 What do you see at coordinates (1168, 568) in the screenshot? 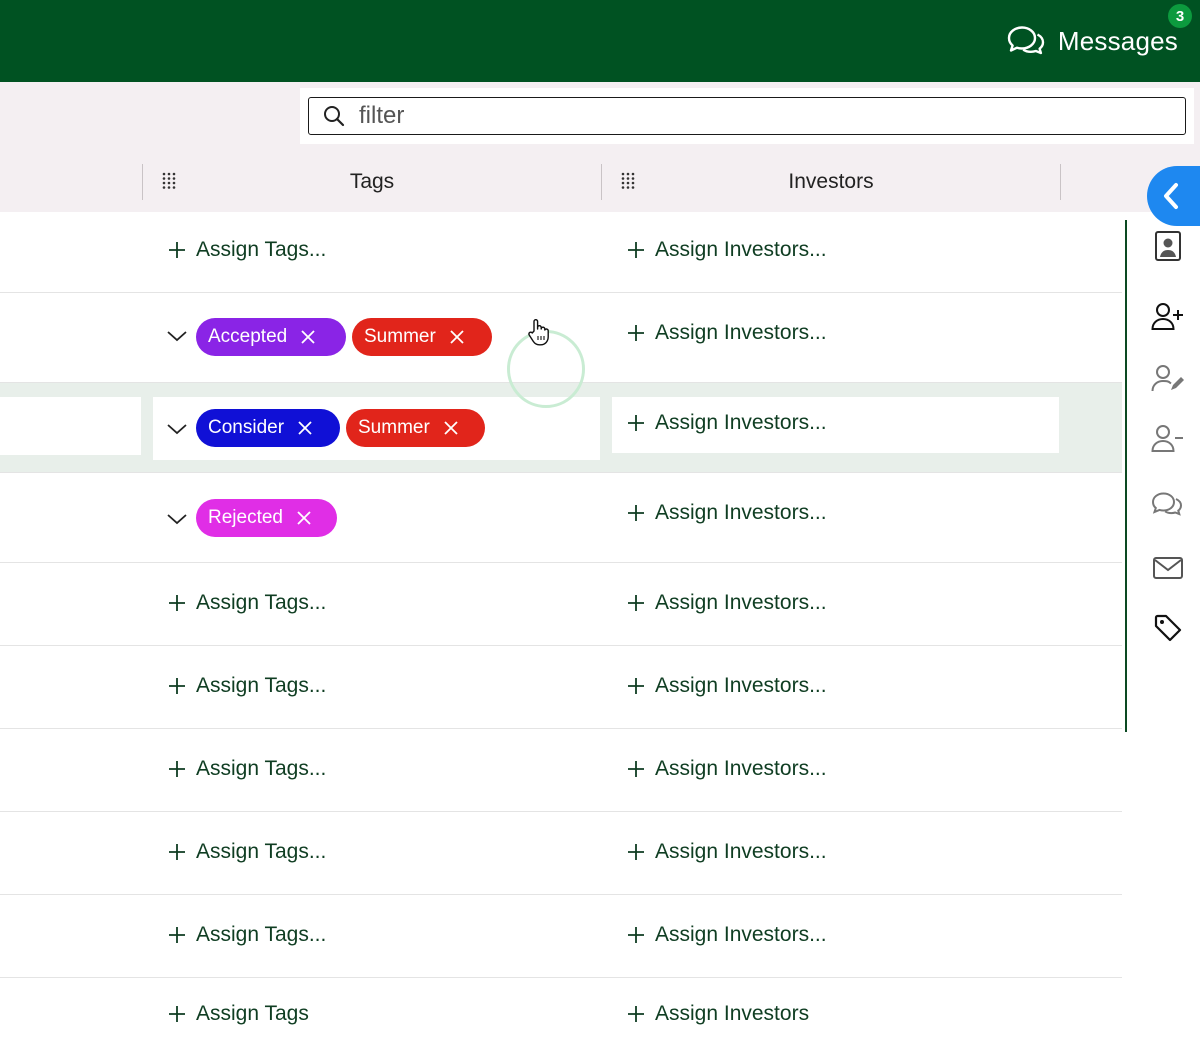
I see `mail-icon` at bounding box center [1168, 568].